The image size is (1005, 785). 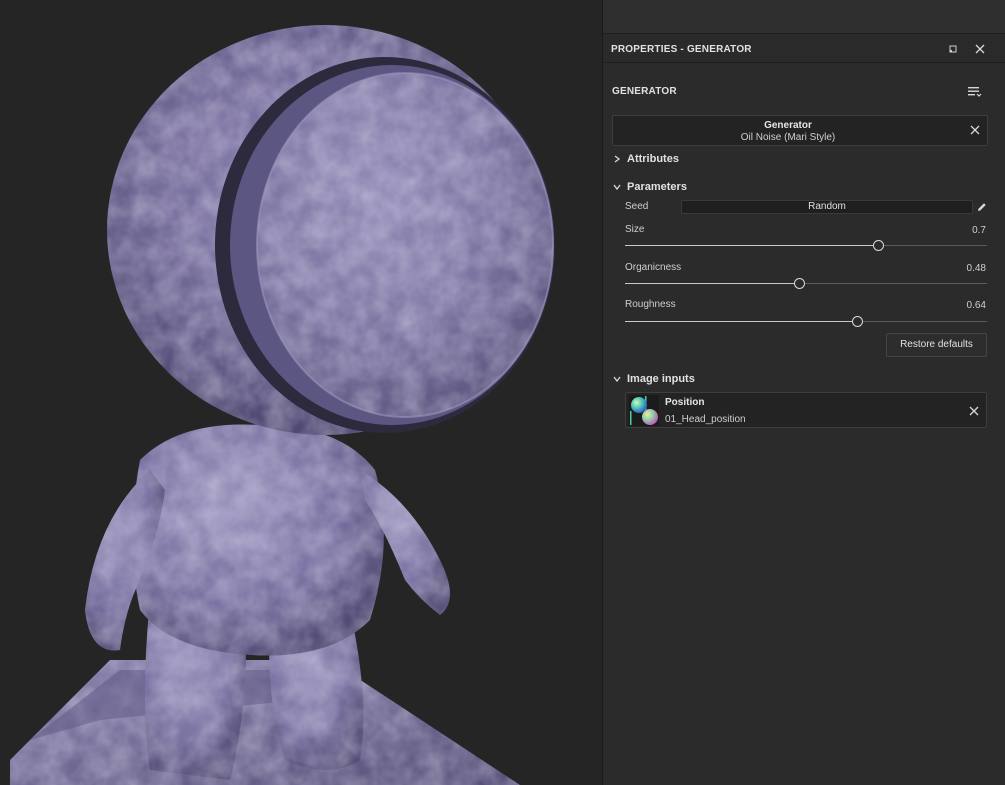 I want to click on roughness-label: Roughness, so click(x=650, y=304).